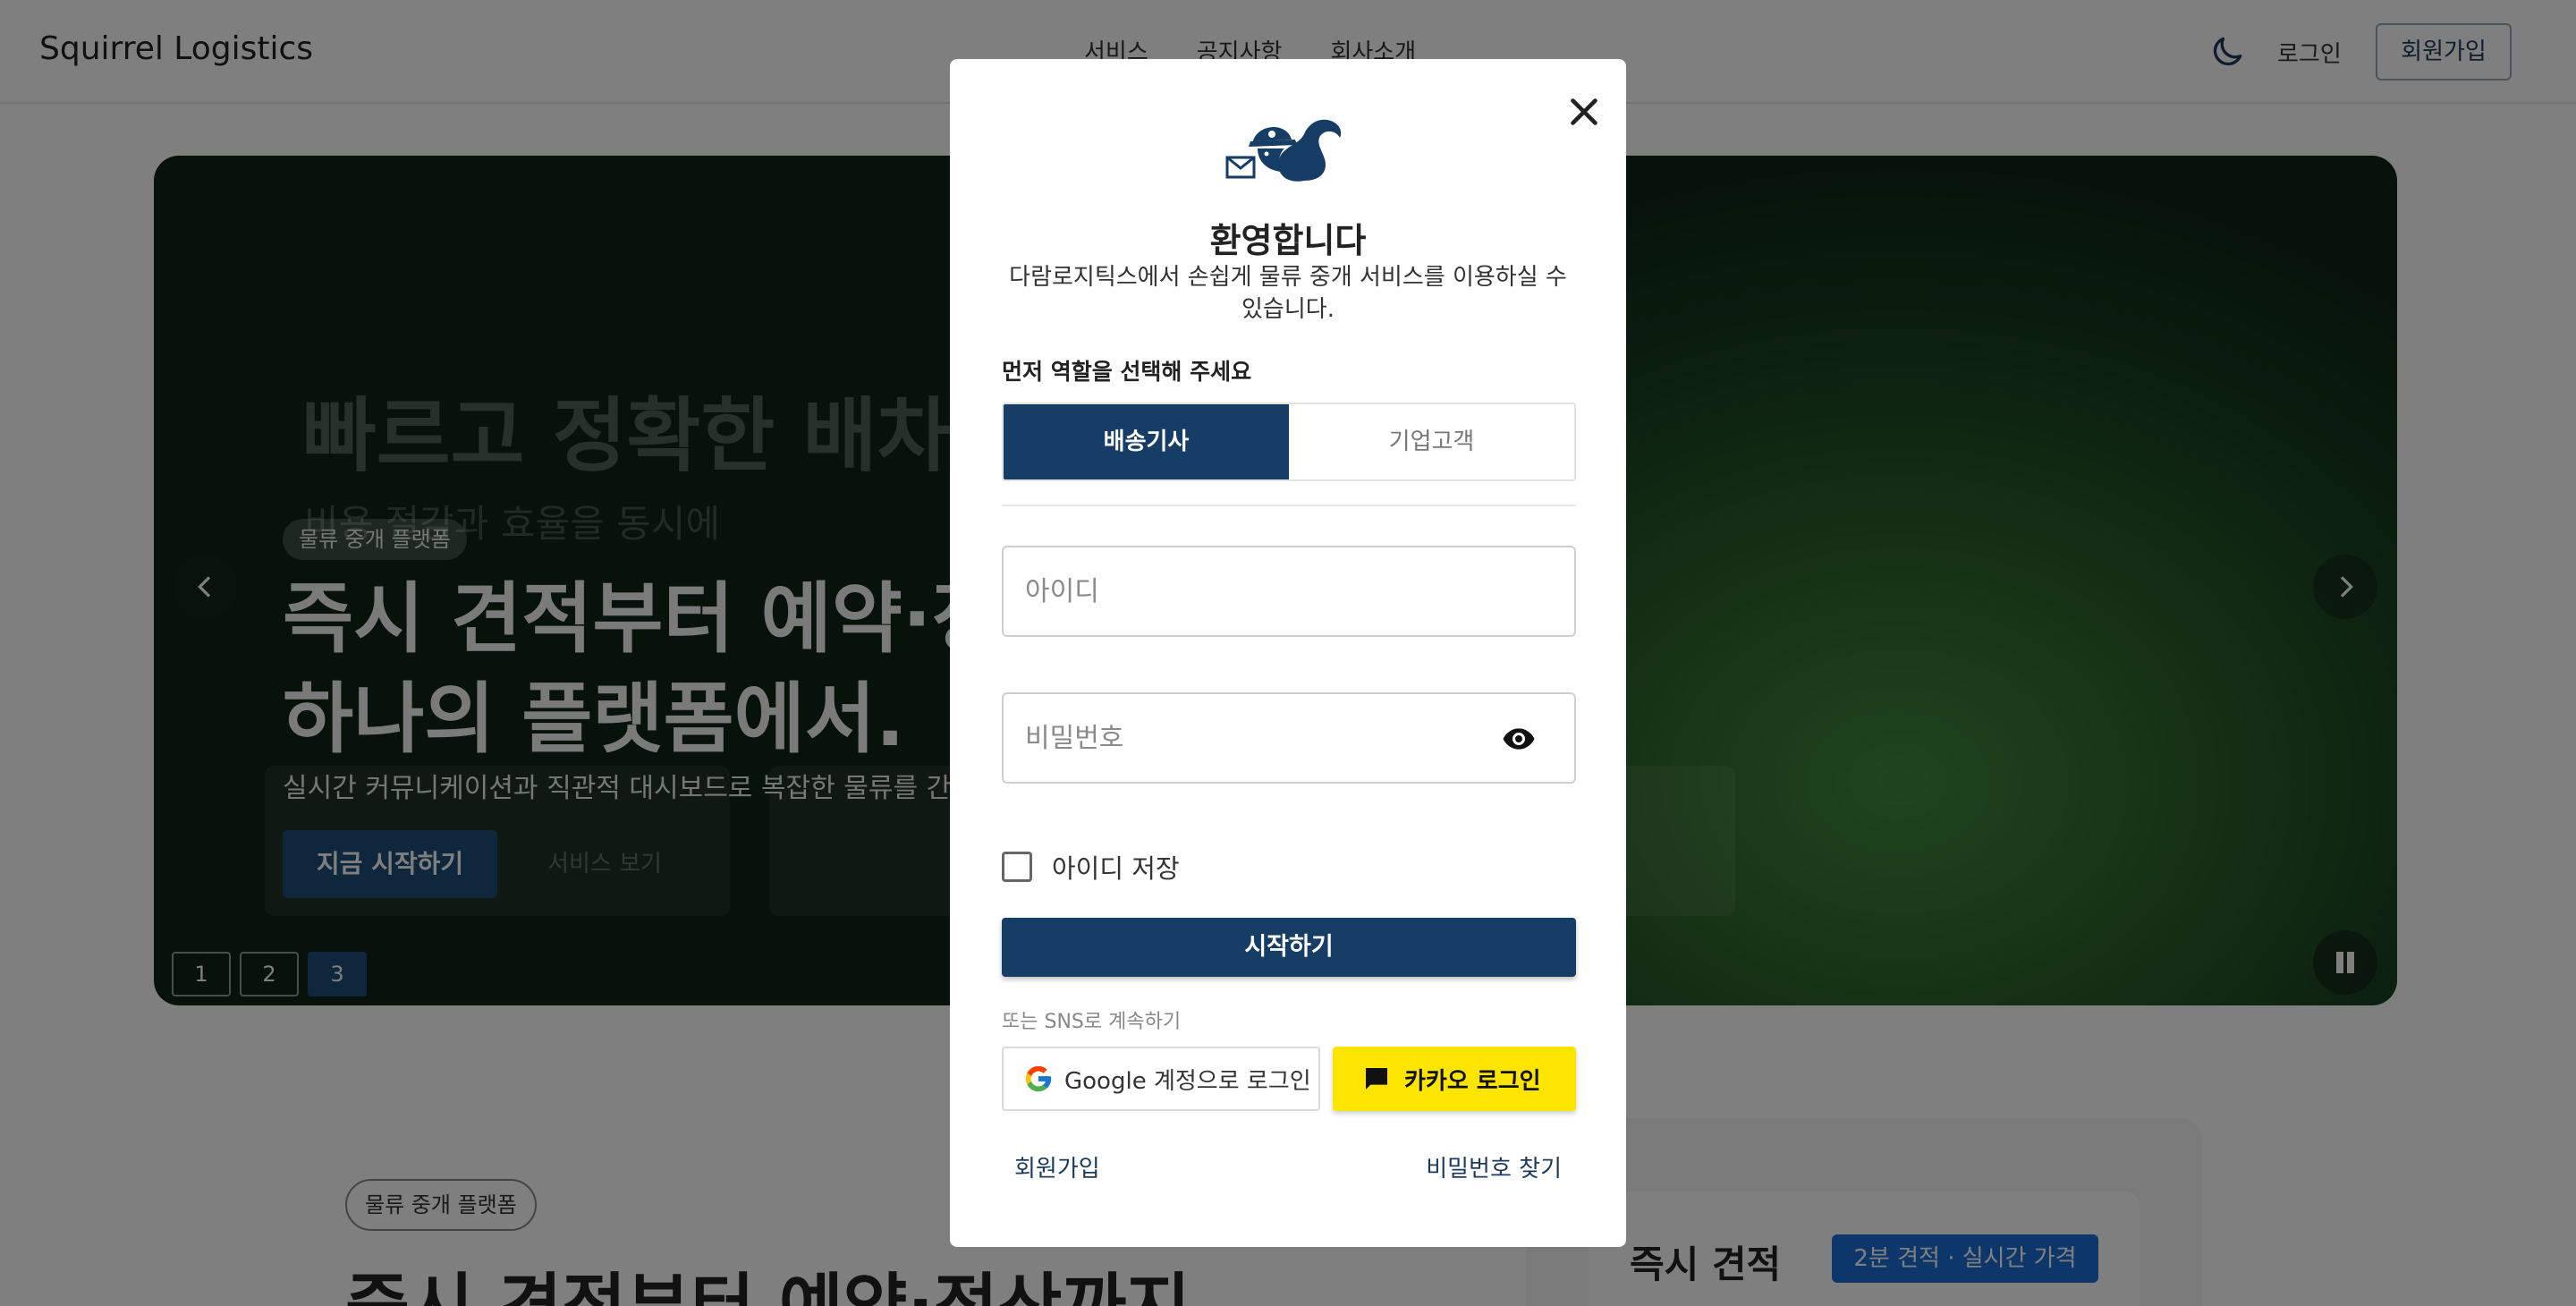 The width and height of the screenshot is (2576, 1306). I want to click on start-button: 시작하기, so click(1289, 948).